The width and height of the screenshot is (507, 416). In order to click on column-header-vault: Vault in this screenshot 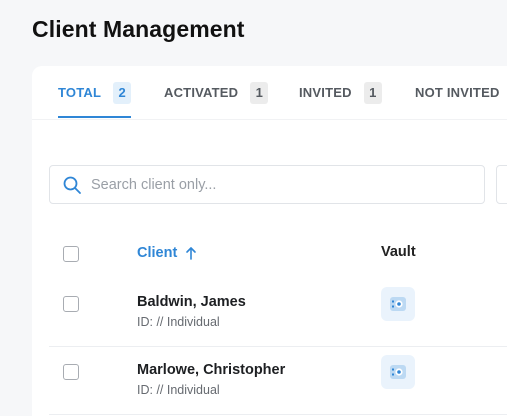, I will do `click(398, 252)`.